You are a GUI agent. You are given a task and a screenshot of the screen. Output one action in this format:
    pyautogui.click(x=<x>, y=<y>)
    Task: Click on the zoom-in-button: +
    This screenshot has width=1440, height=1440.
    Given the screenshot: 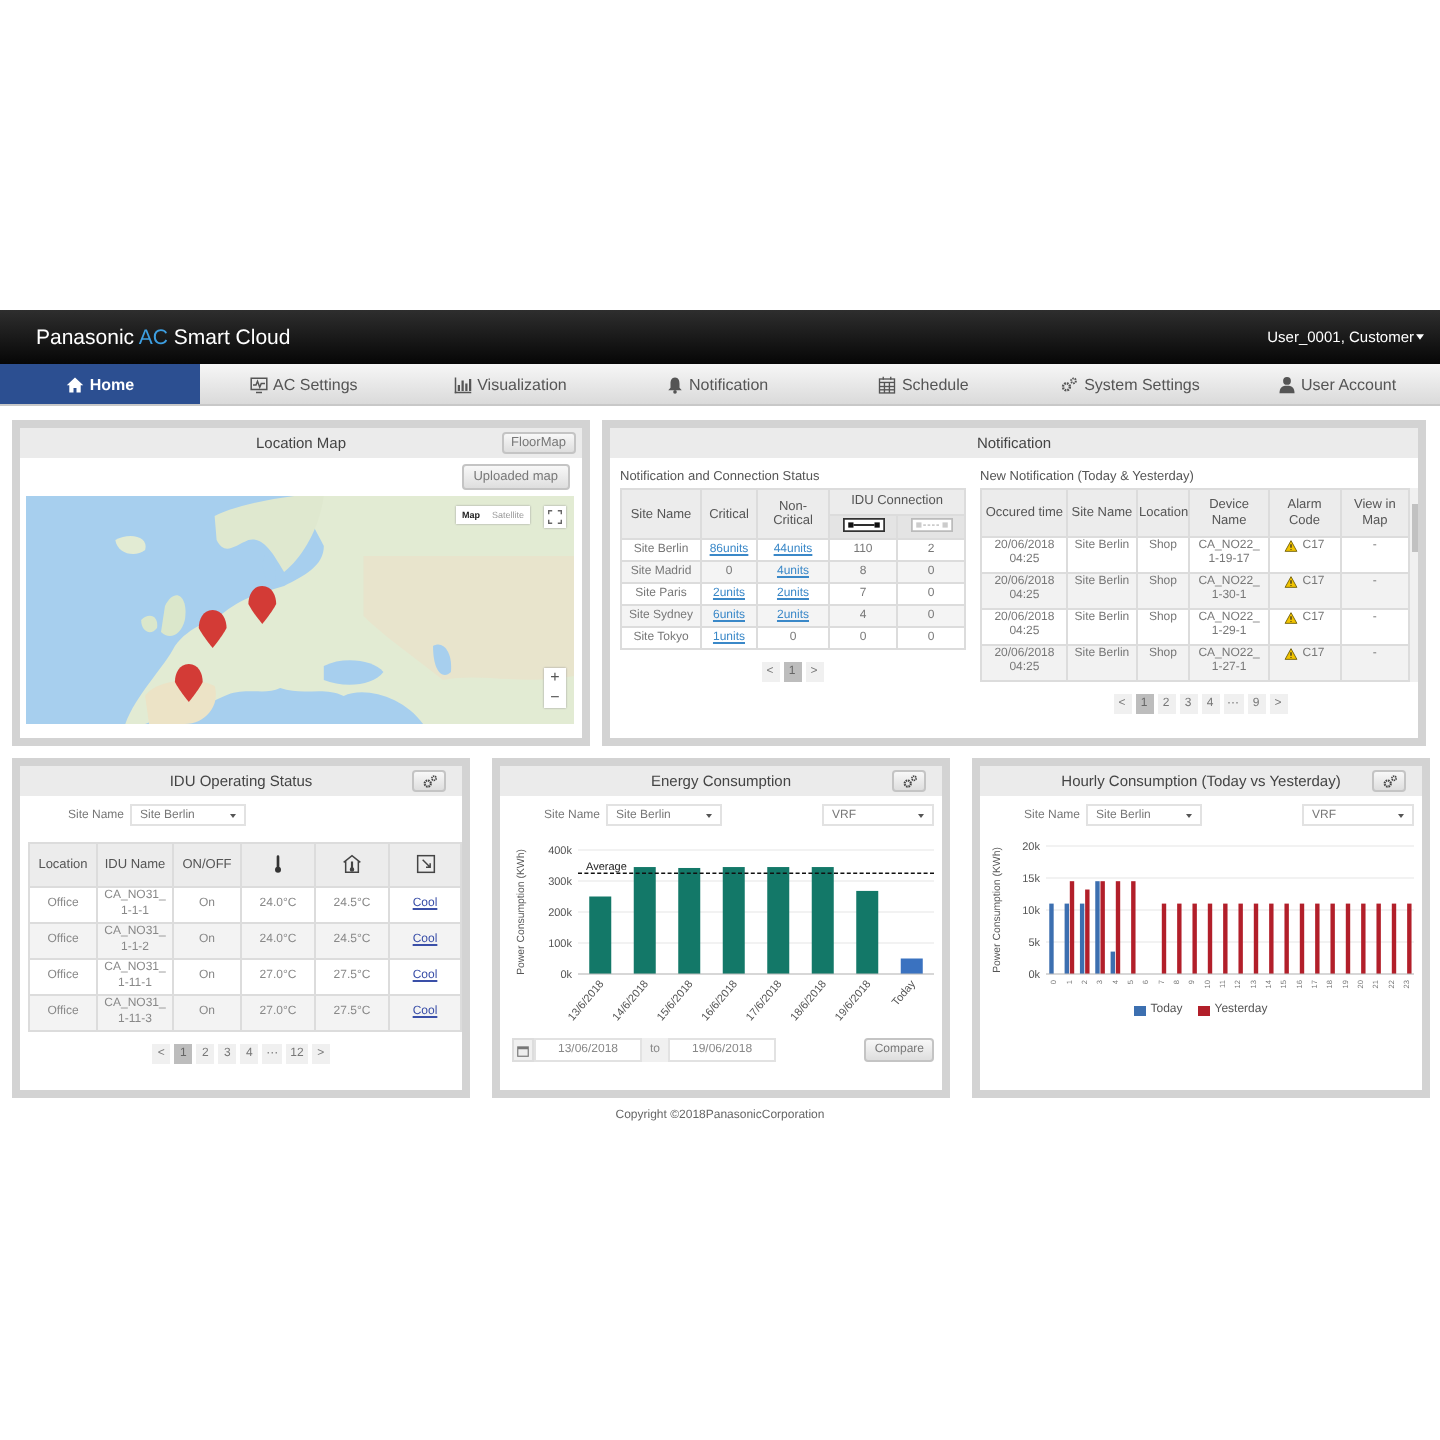 What is the action you would take?
    pyautogui.click(x=555, y=678)
    